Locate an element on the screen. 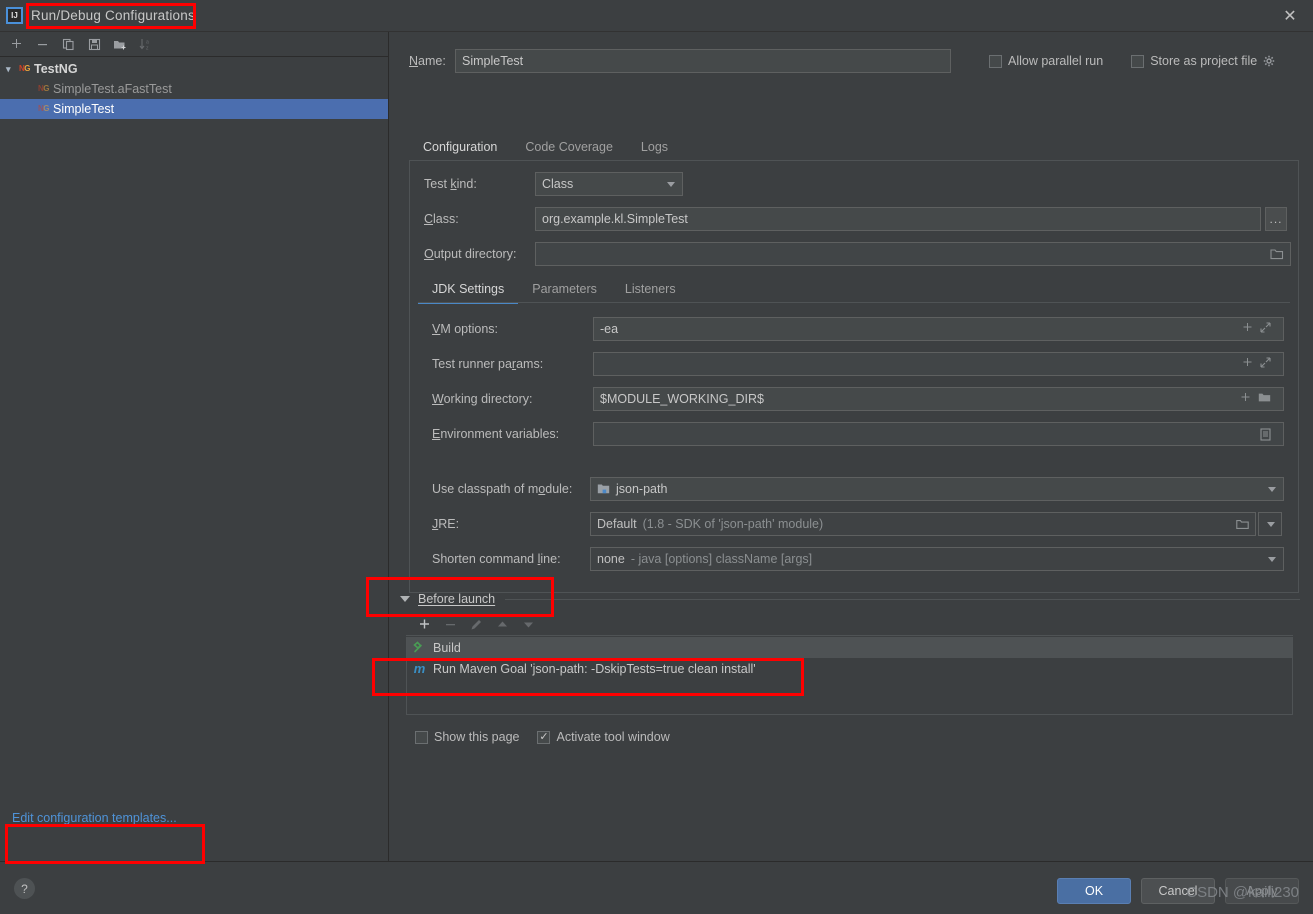 The height and width of the screenshot is (914, 1313). sub-tab-parameters: Parameters is located at coordinates (564, 293).